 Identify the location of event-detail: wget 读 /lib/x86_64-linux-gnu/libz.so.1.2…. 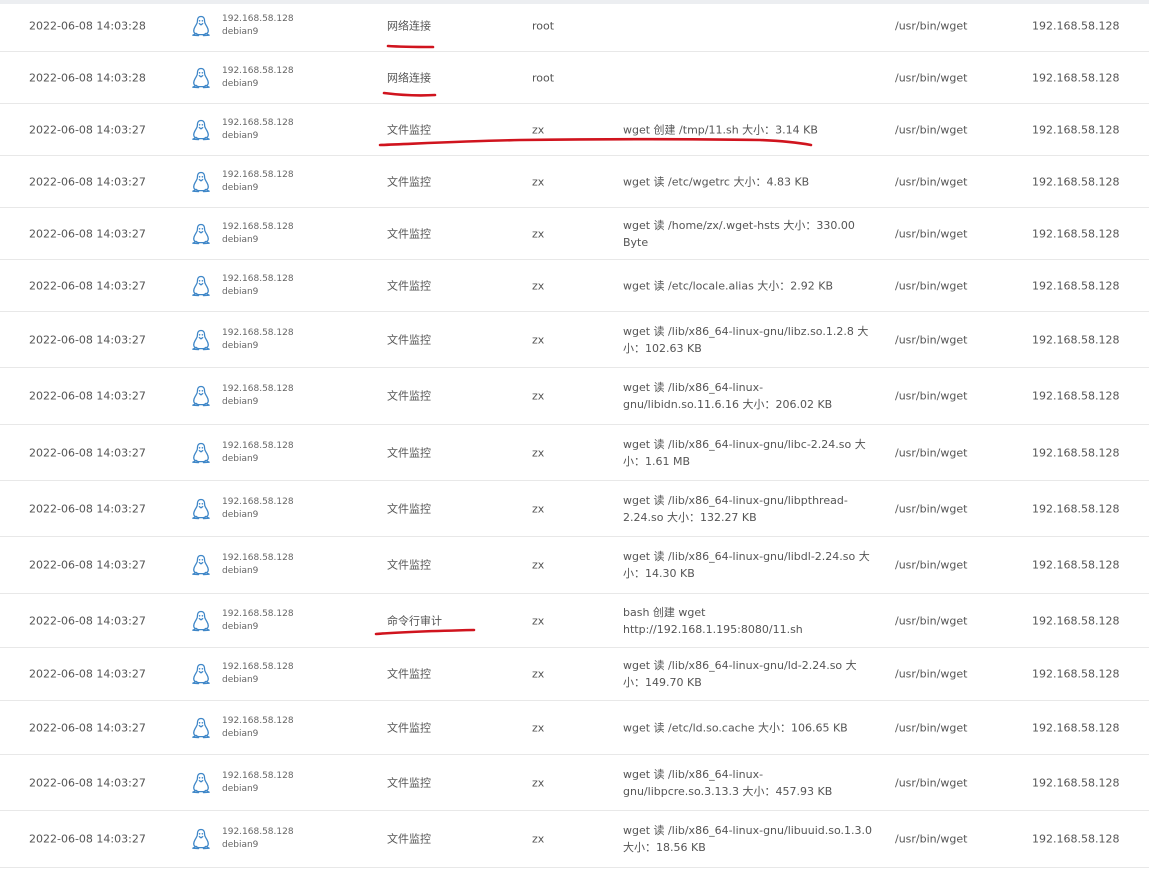
(746, 339).